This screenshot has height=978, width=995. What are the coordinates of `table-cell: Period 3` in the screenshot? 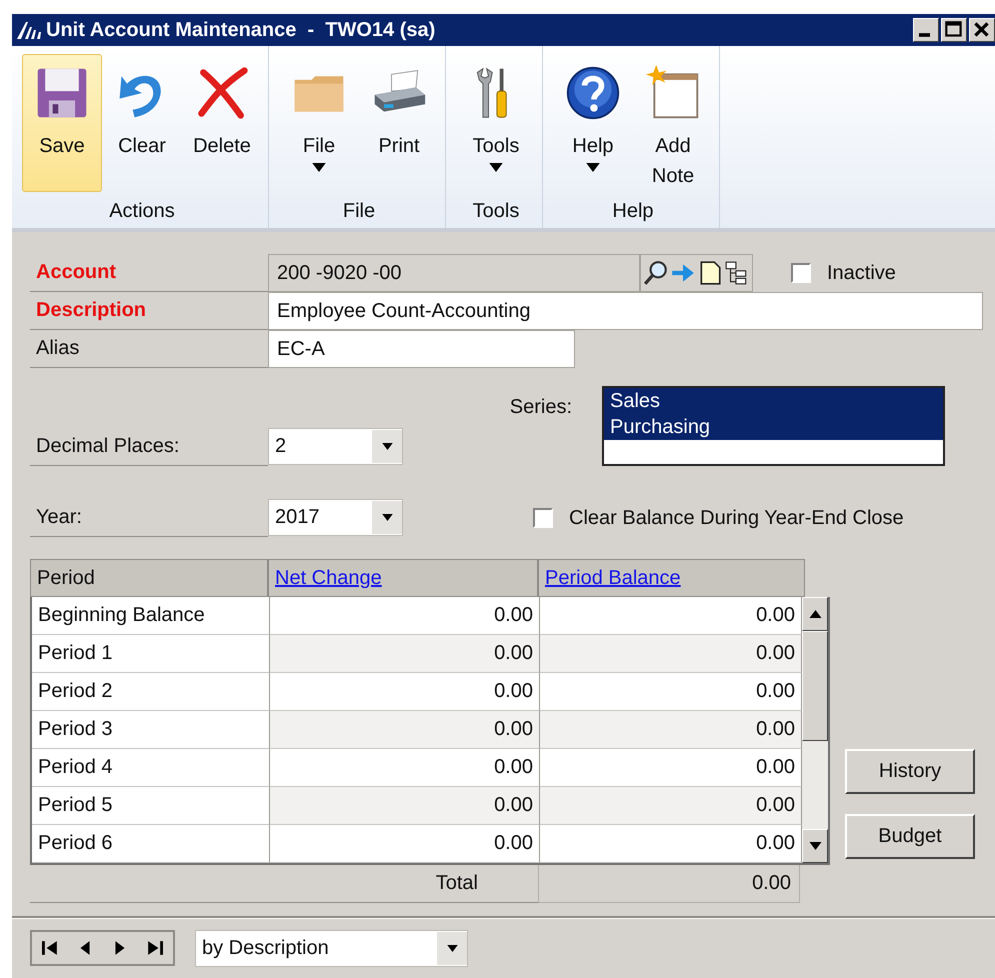 It's located at (151, 730).